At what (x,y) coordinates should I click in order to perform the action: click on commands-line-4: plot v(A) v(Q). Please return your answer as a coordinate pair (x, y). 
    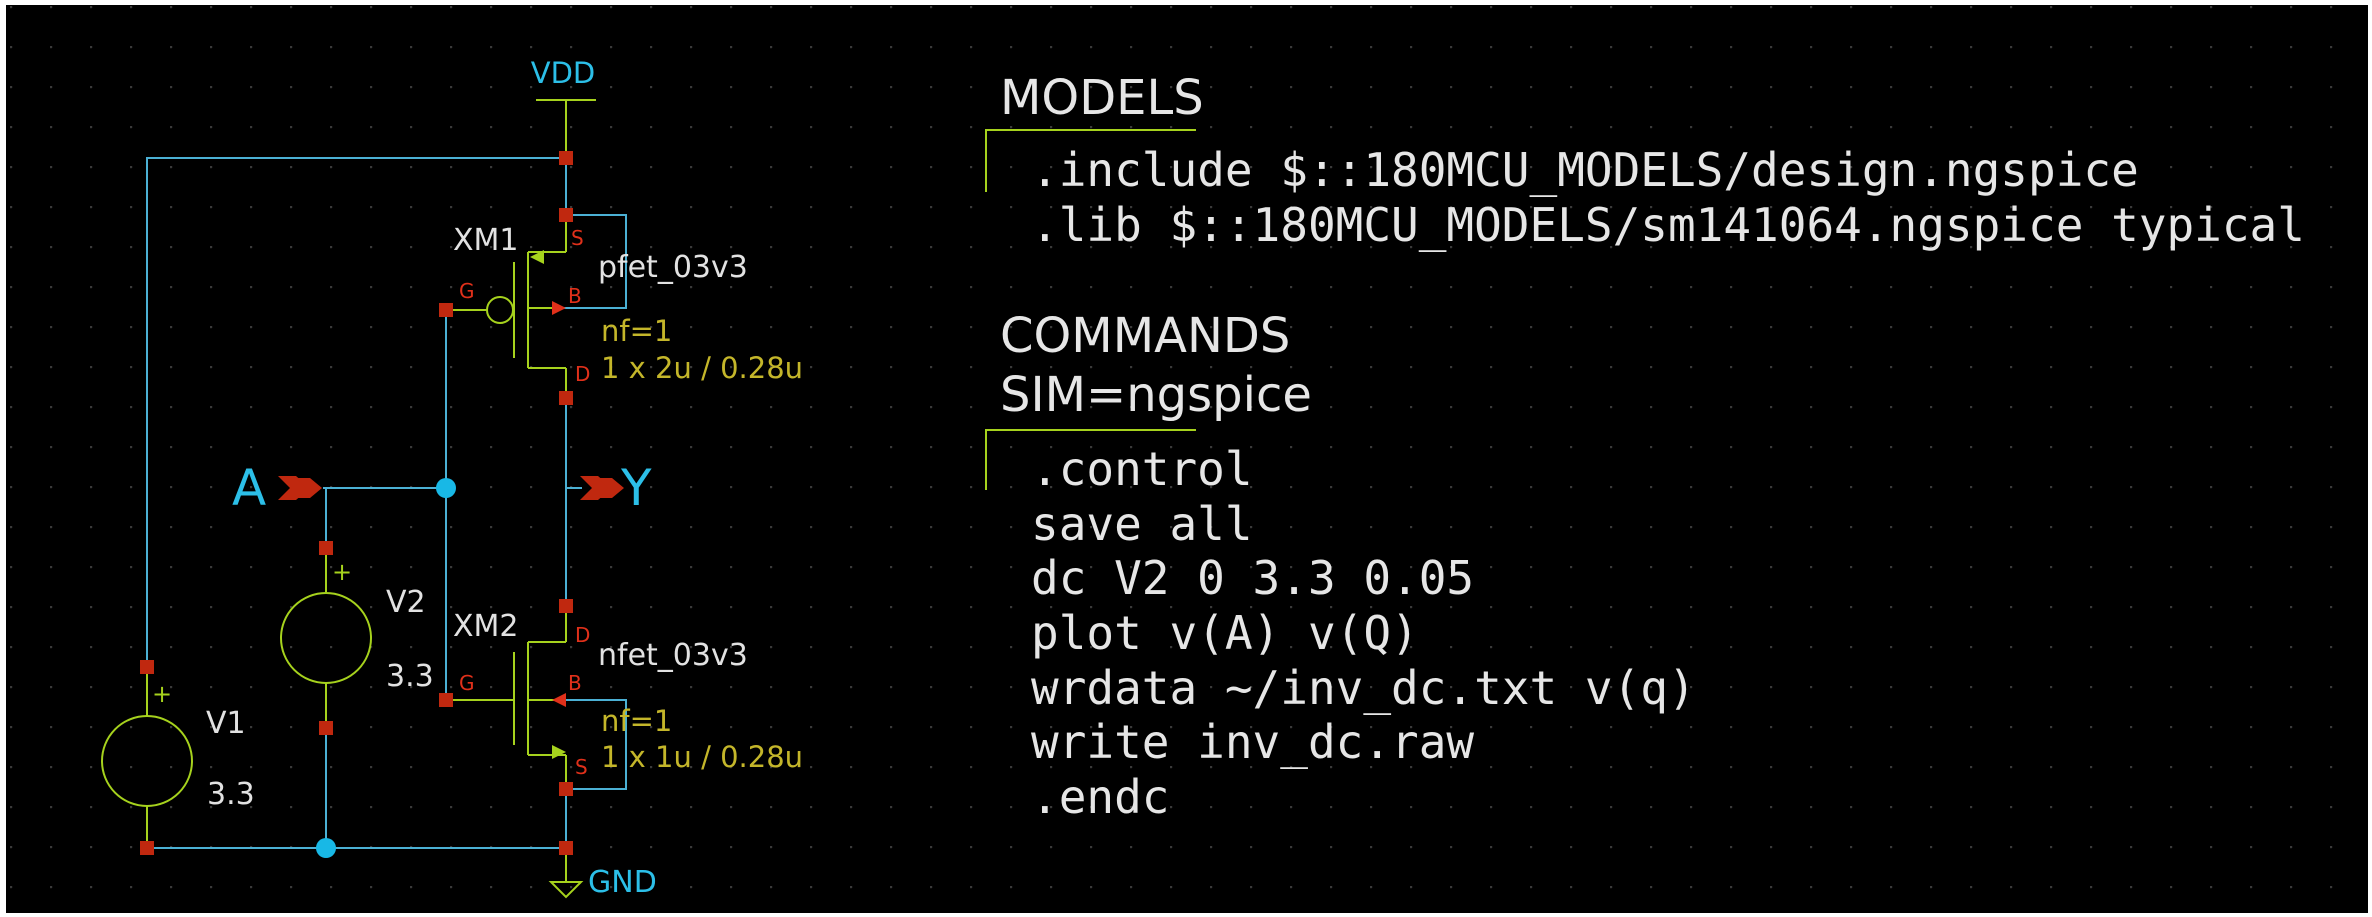
    Looking at the image, I should click on (1225, 633).